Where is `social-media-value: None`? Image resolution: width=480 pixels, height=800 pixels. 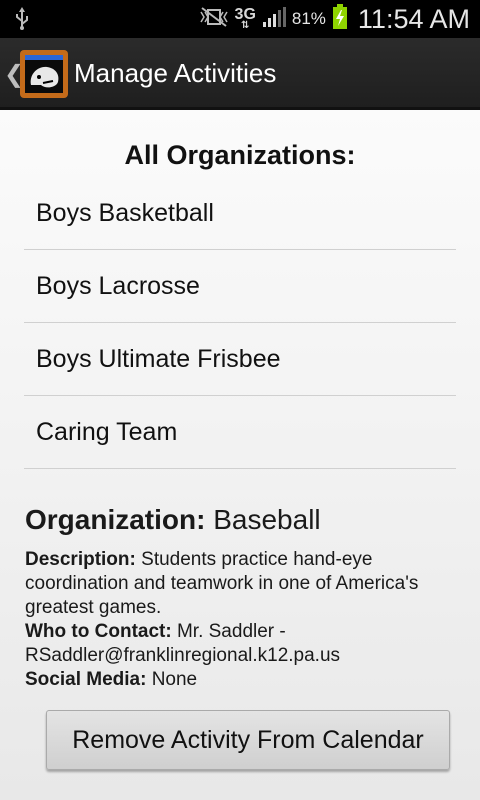
social-media-value: None is located at coordinates (174, 679).